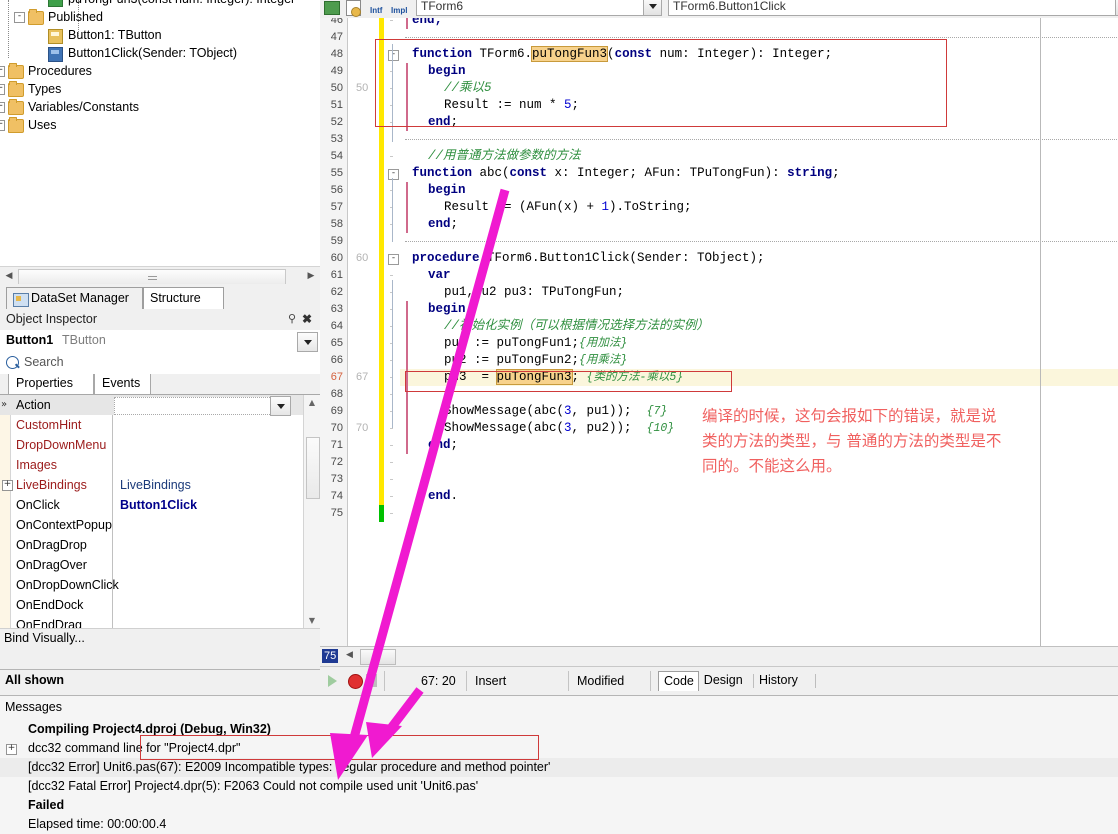 The height and width of the screenshot is (834, 1118). Describe the element at coordinates (155, 485) in the screenshot. I see `property-value: LiveBindings` at that location.